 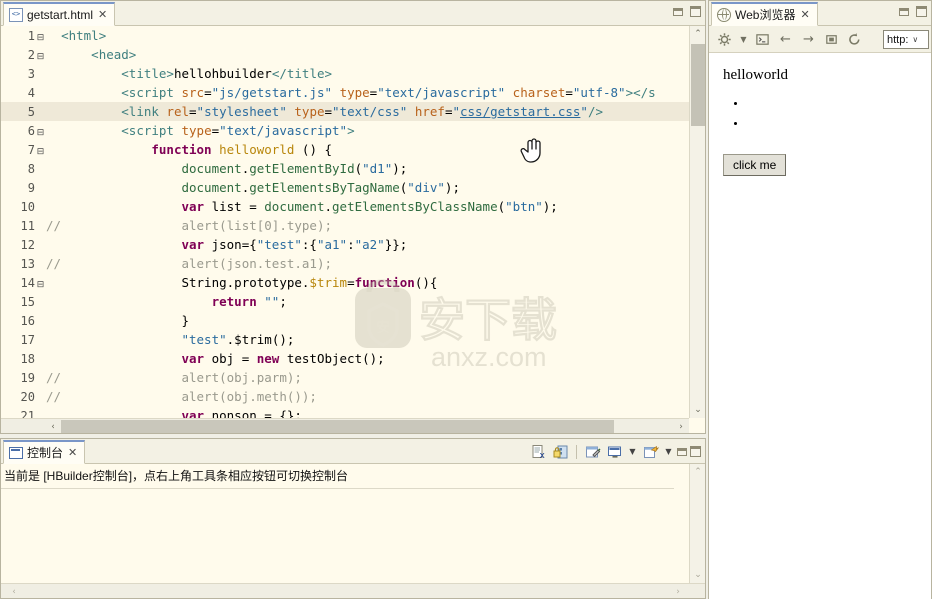 I want to click on scroll-left-icon: ‹, so click(x=53, y=426).